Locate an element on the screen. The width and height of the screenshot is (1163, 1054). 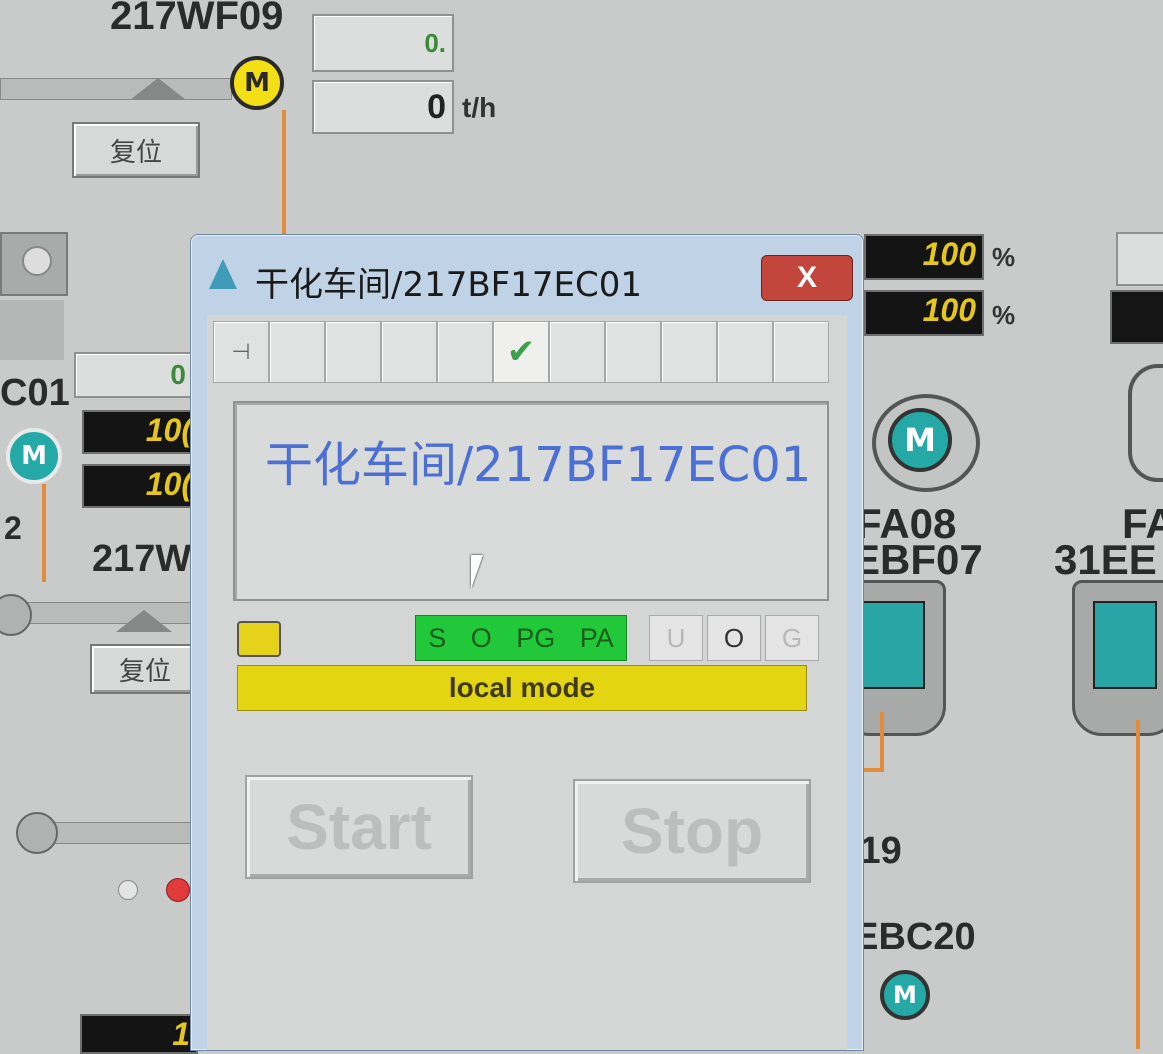
reset-button-top: 复位 is located at coordinates (136, 150).